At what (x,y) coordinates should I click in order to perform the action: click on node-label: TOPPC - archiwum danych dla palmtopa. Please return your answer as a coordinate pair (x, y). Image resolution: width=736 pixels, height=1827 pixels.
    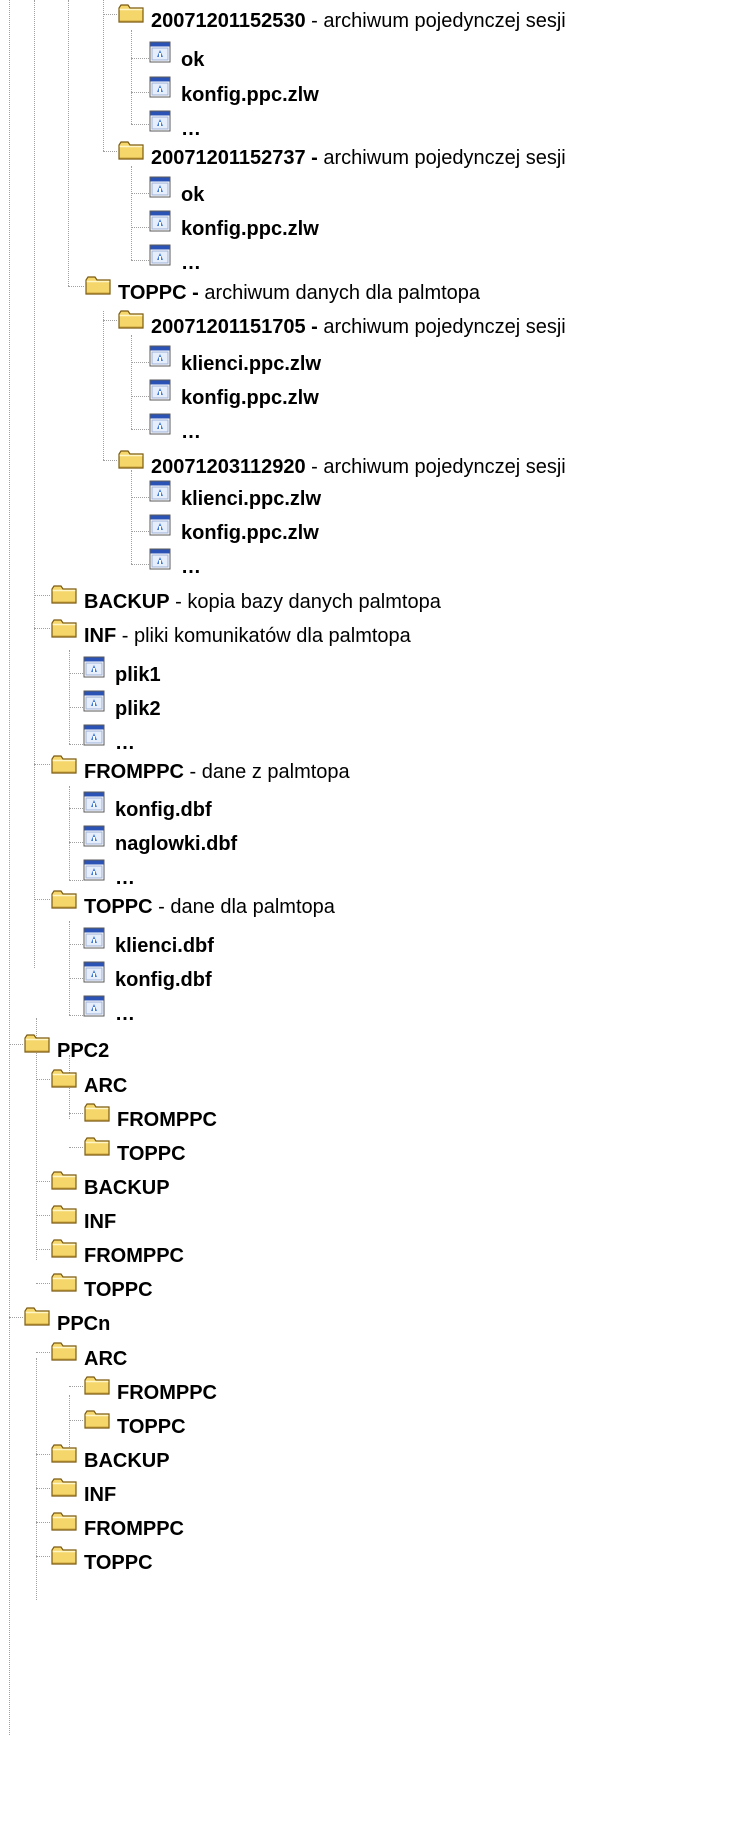
    Looking at the image, I should click on (299, 293).